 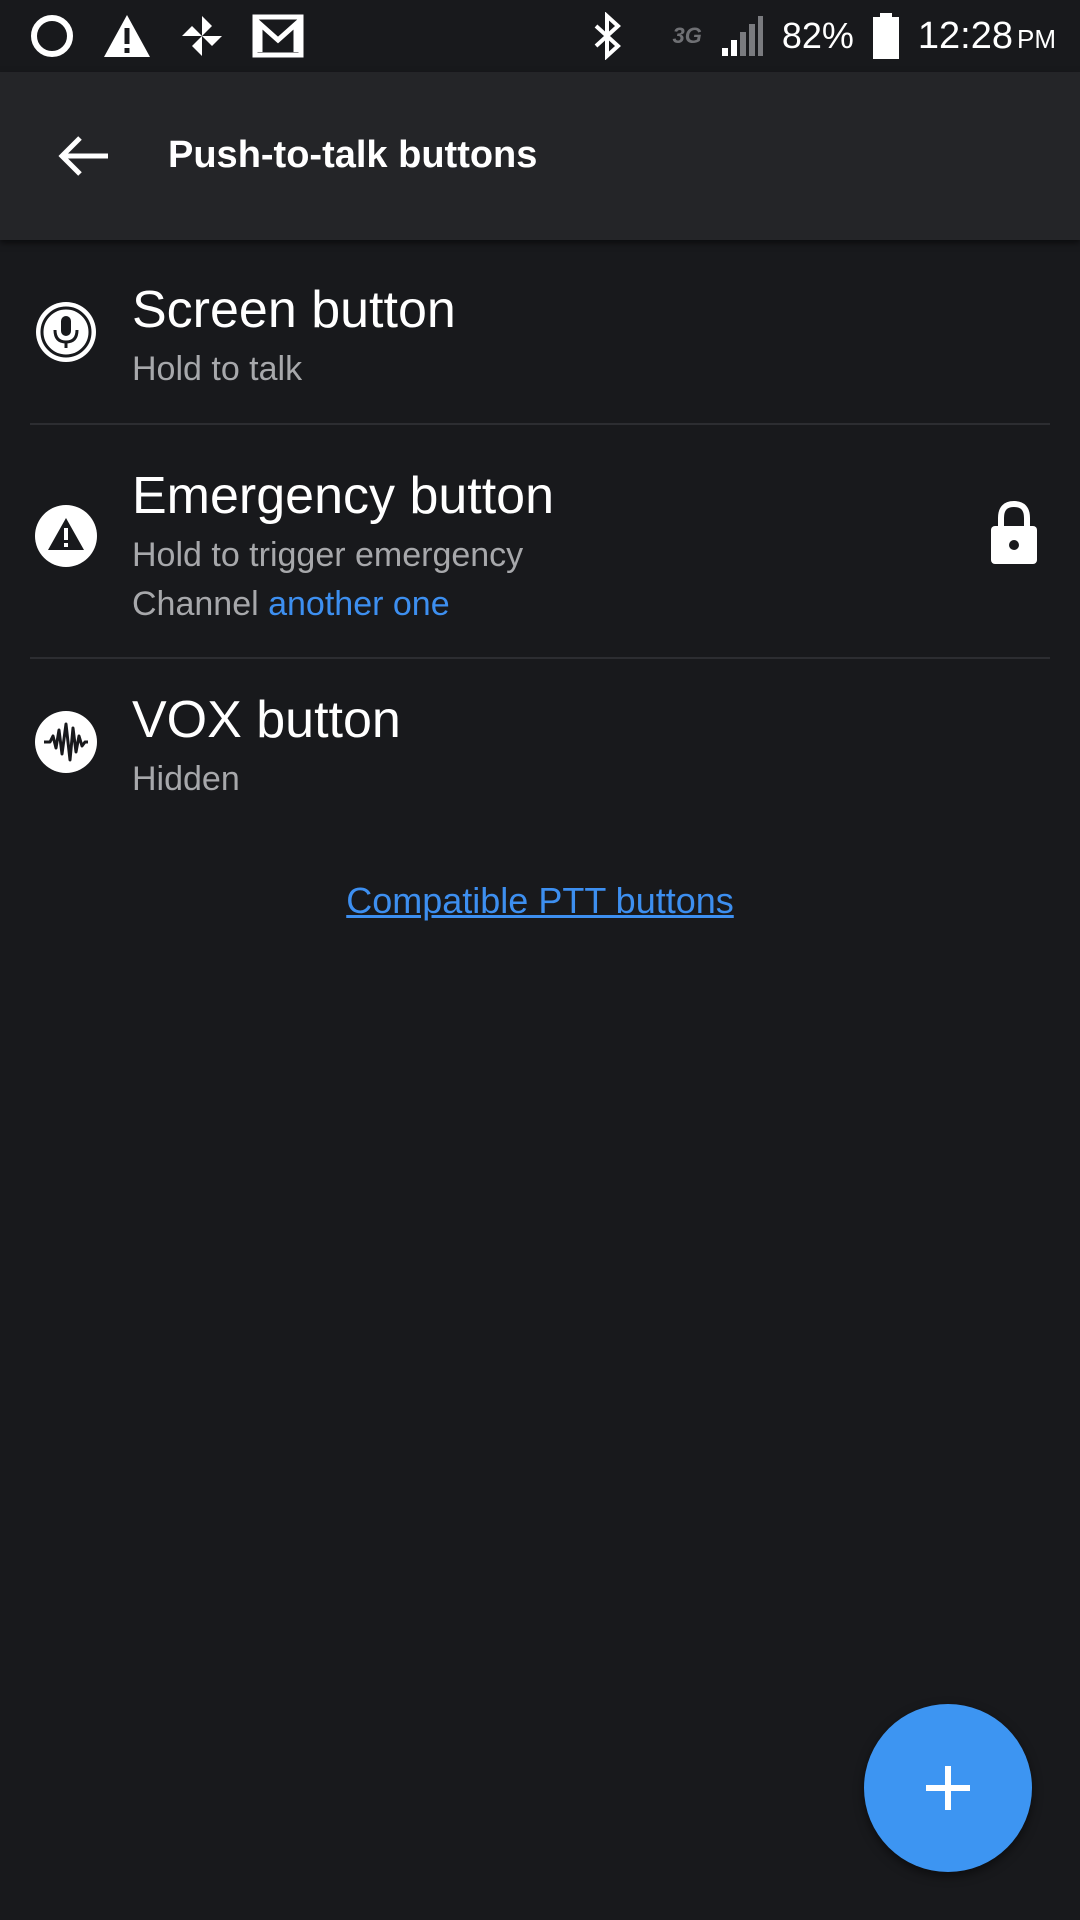 I want to click on bluetooth-icon, so click(x=608, y=36).